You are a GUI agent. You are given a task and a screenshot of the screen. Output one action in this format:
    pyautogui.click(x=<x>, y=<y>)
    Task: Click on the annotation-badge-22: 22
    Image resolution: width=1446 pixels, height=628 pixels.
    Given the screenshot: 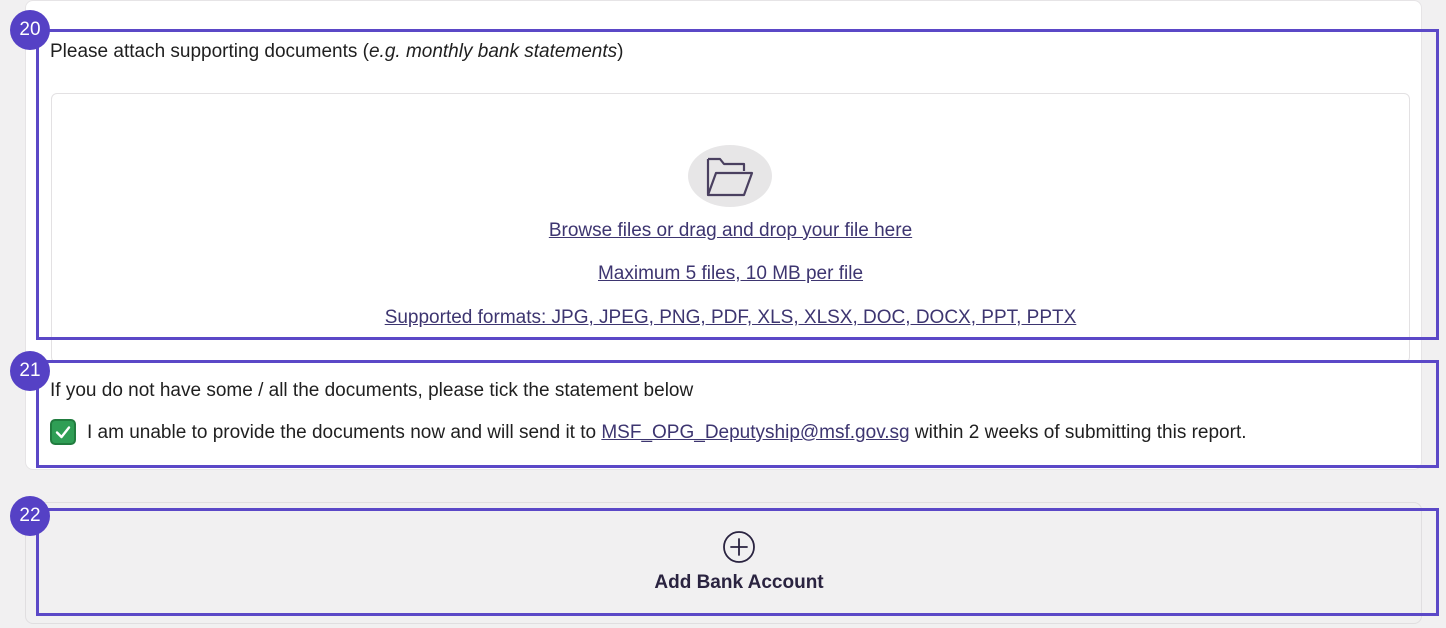 What is the action you would take?
    pyautogui.click(x=30, y=516)
    